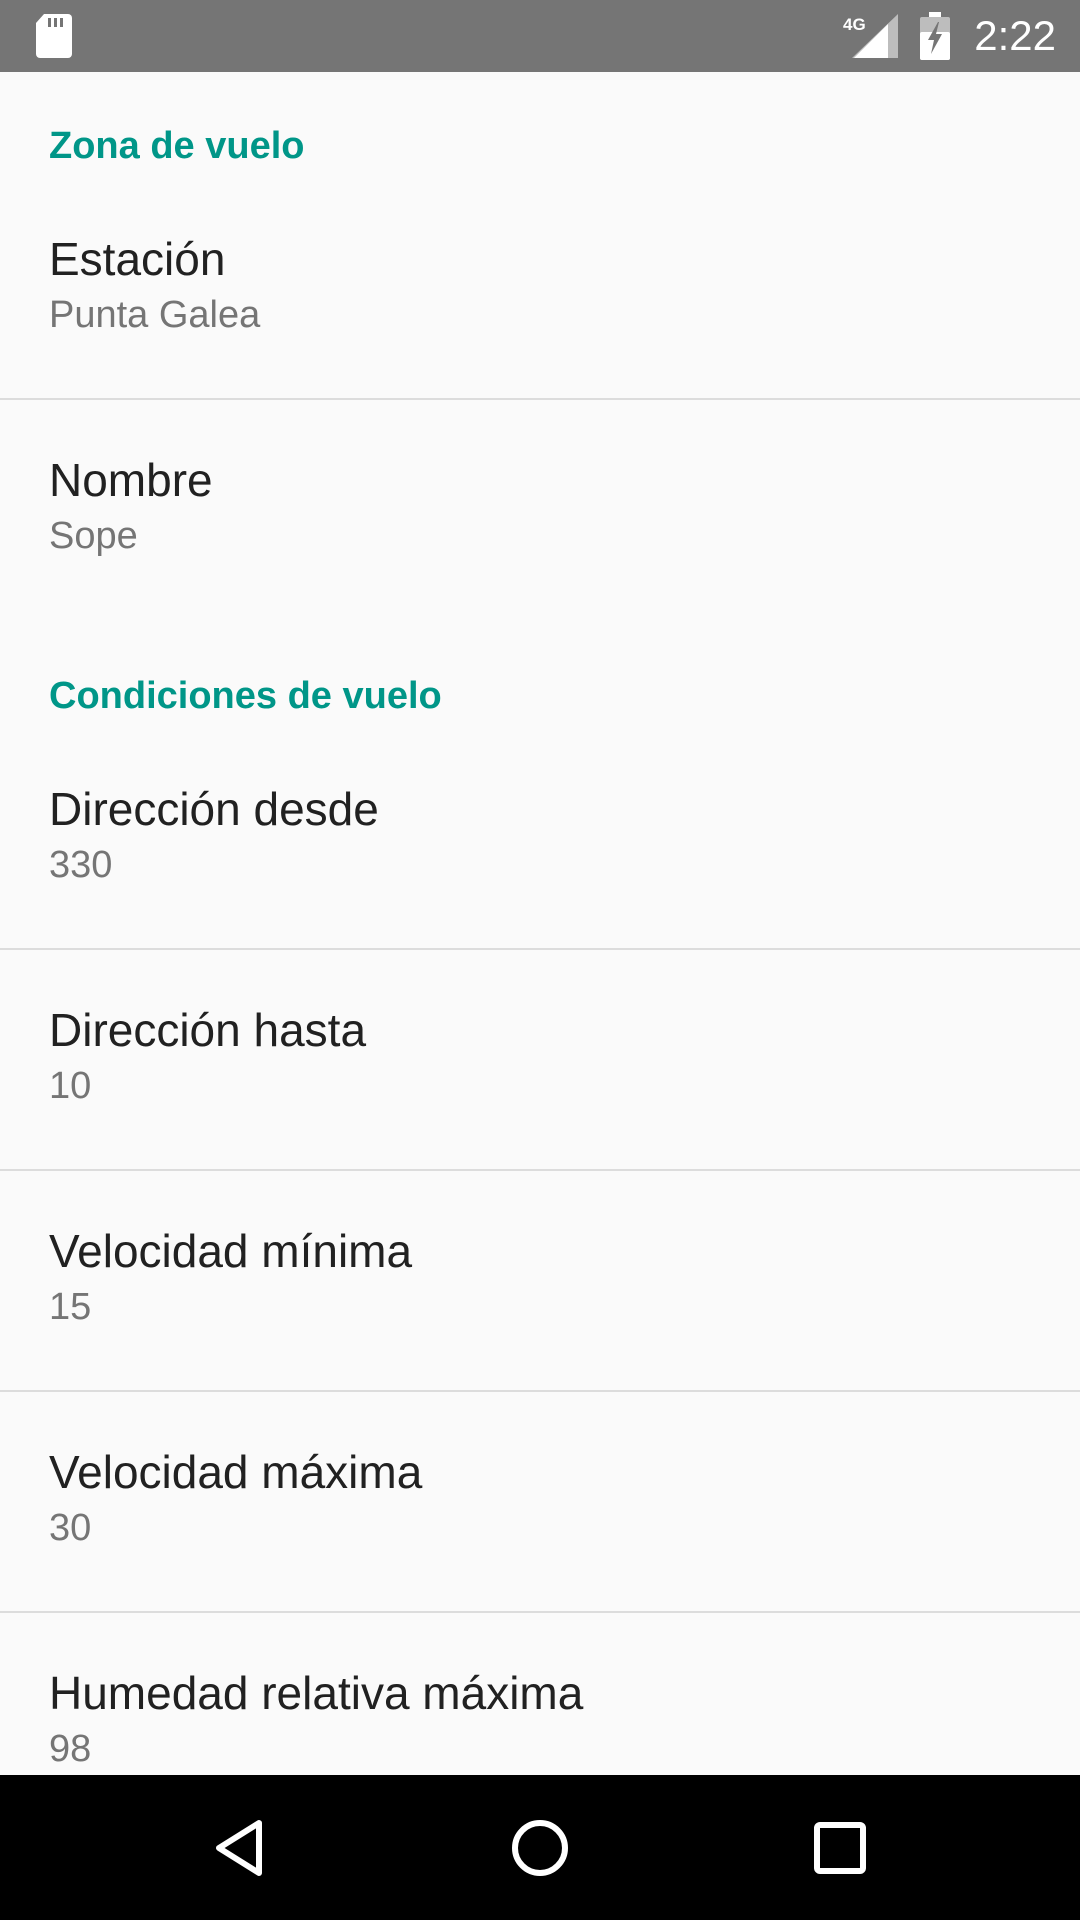  What do you see at coordinates (540, 1720) in the screenshot?
I see `pref-item-humedad-relativa-maxima: Humedad relativa máxima 98` at bounding box center [540, 1720].